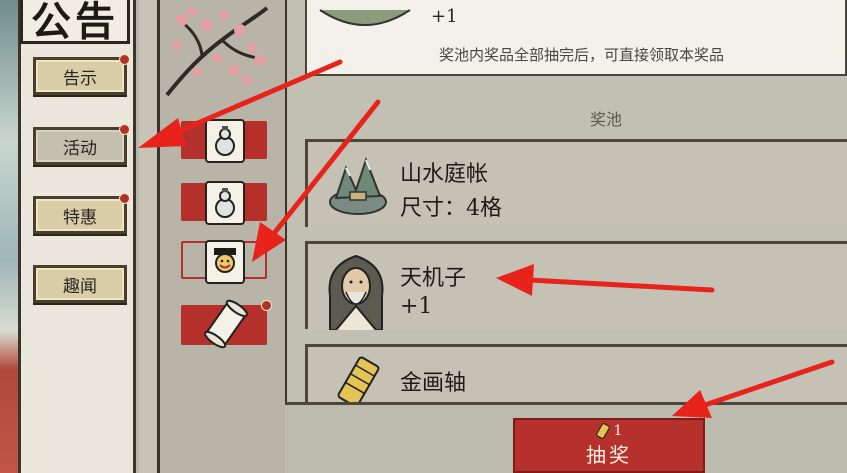  What do you see at coordinates (618, 431) in the screenshot?
I see `draw-cost-value: 1` at bounding box center [618, 431].